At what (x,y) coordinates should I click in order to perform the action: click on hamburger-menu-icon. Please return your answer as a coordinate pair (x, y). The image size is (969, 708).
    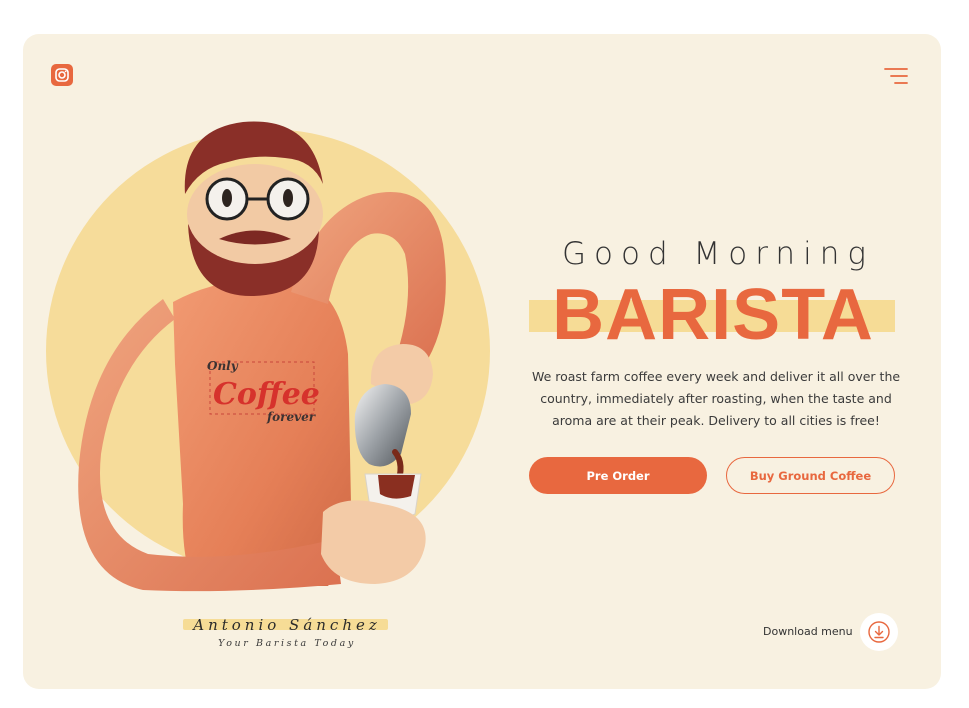
    Looking at the image, I should click on (897, 76).